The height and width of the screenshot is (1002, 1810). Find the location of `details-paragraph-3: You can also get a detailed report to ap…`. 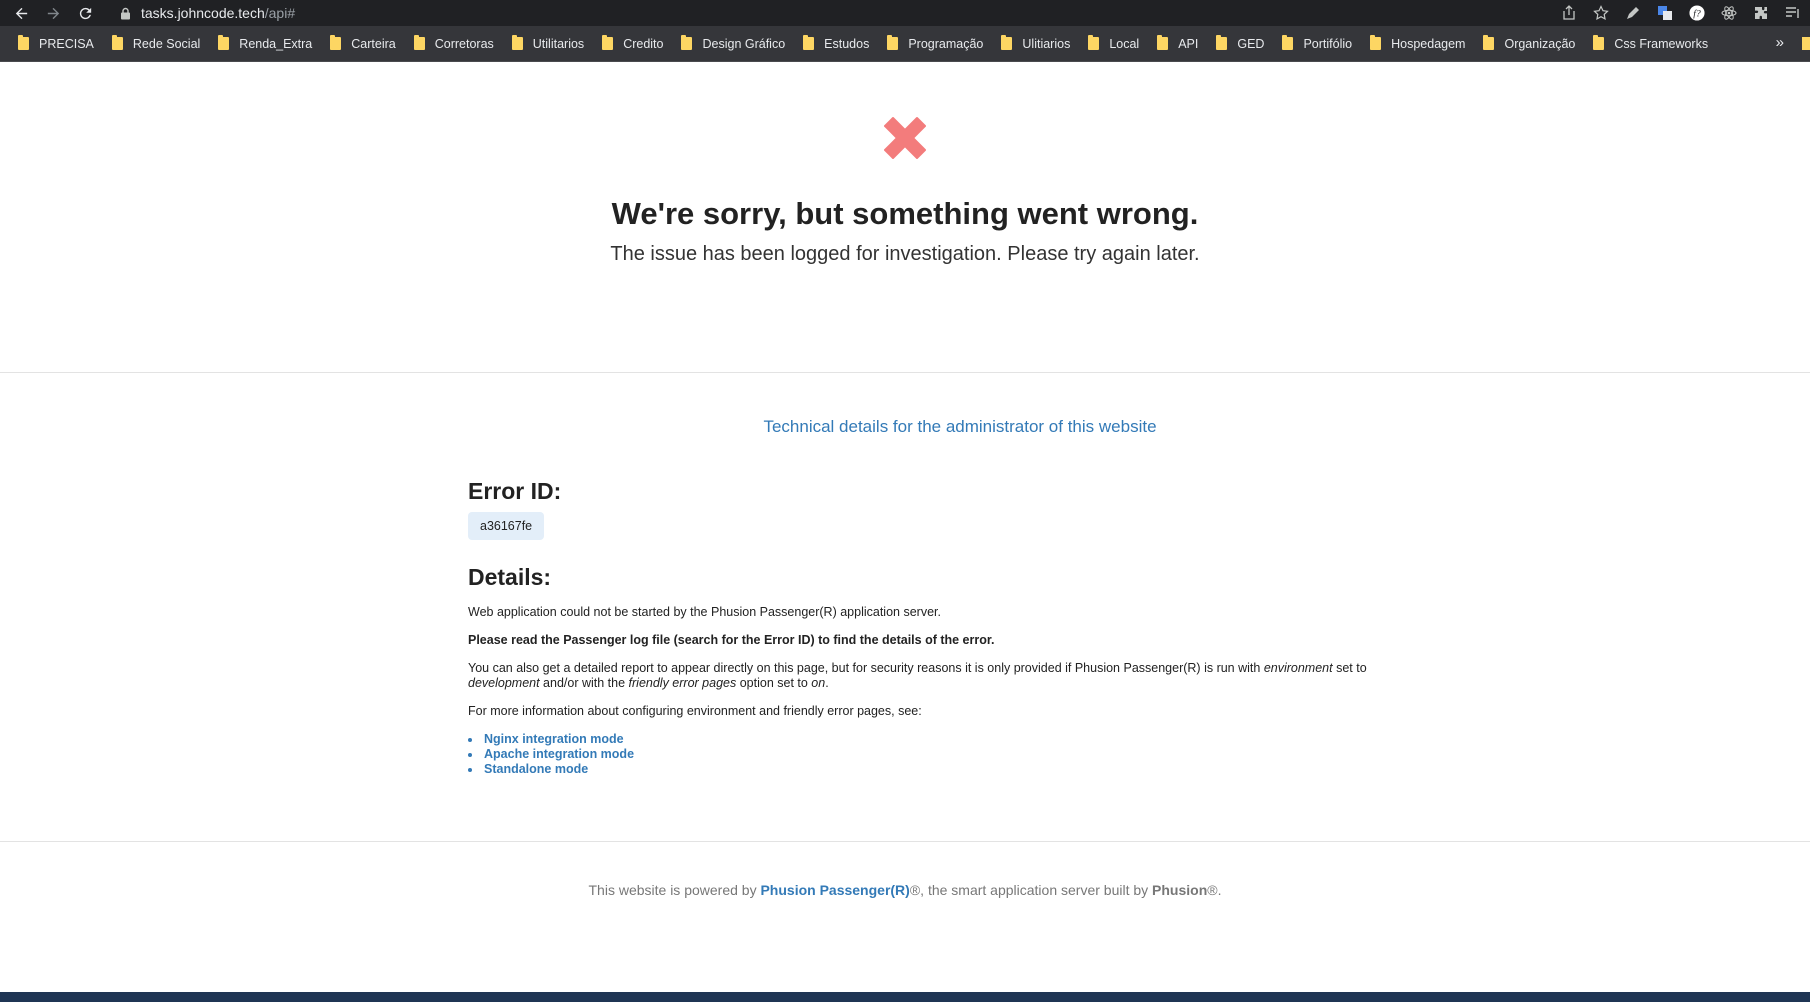

details-paragraph-3: You can also get a detailed report to ap… is located at coordinates (917, 675).